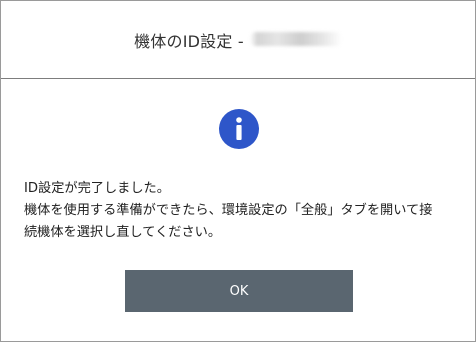 Image resolution: width=476 pixels, height=342 pixels. I want to click on message-line-1: ID設定が完了しました。, so click(97, 188).